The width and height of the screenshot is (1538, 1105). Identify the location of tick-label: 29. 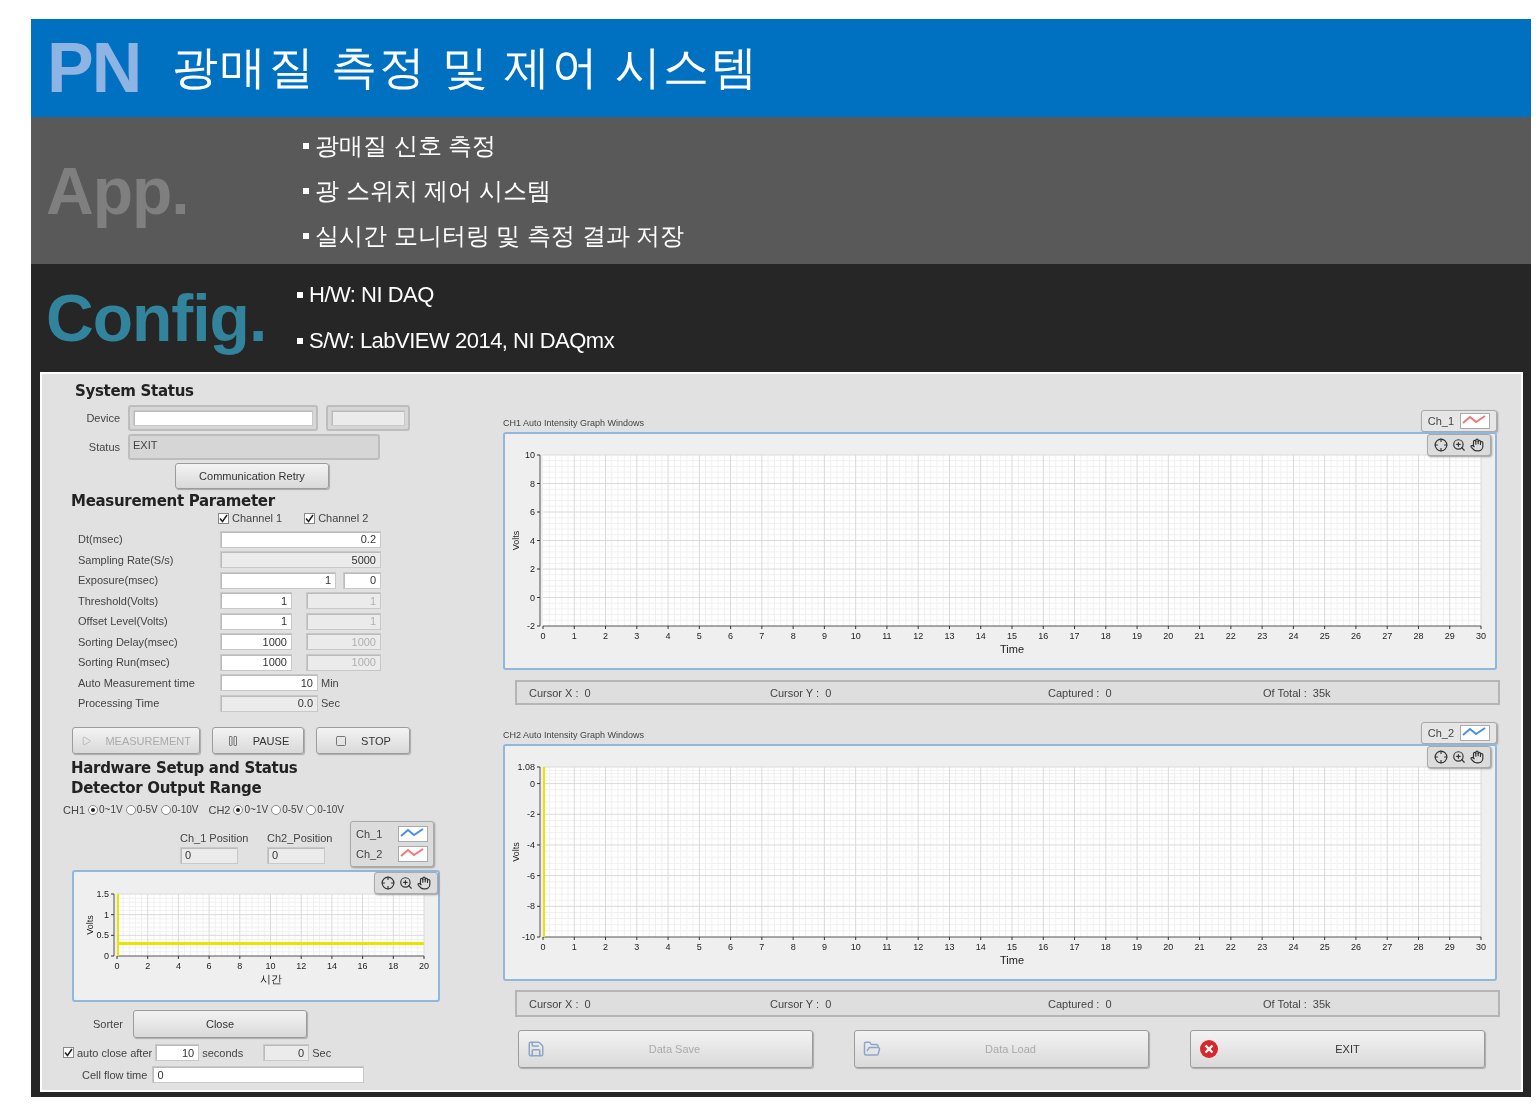
(1449, 636).